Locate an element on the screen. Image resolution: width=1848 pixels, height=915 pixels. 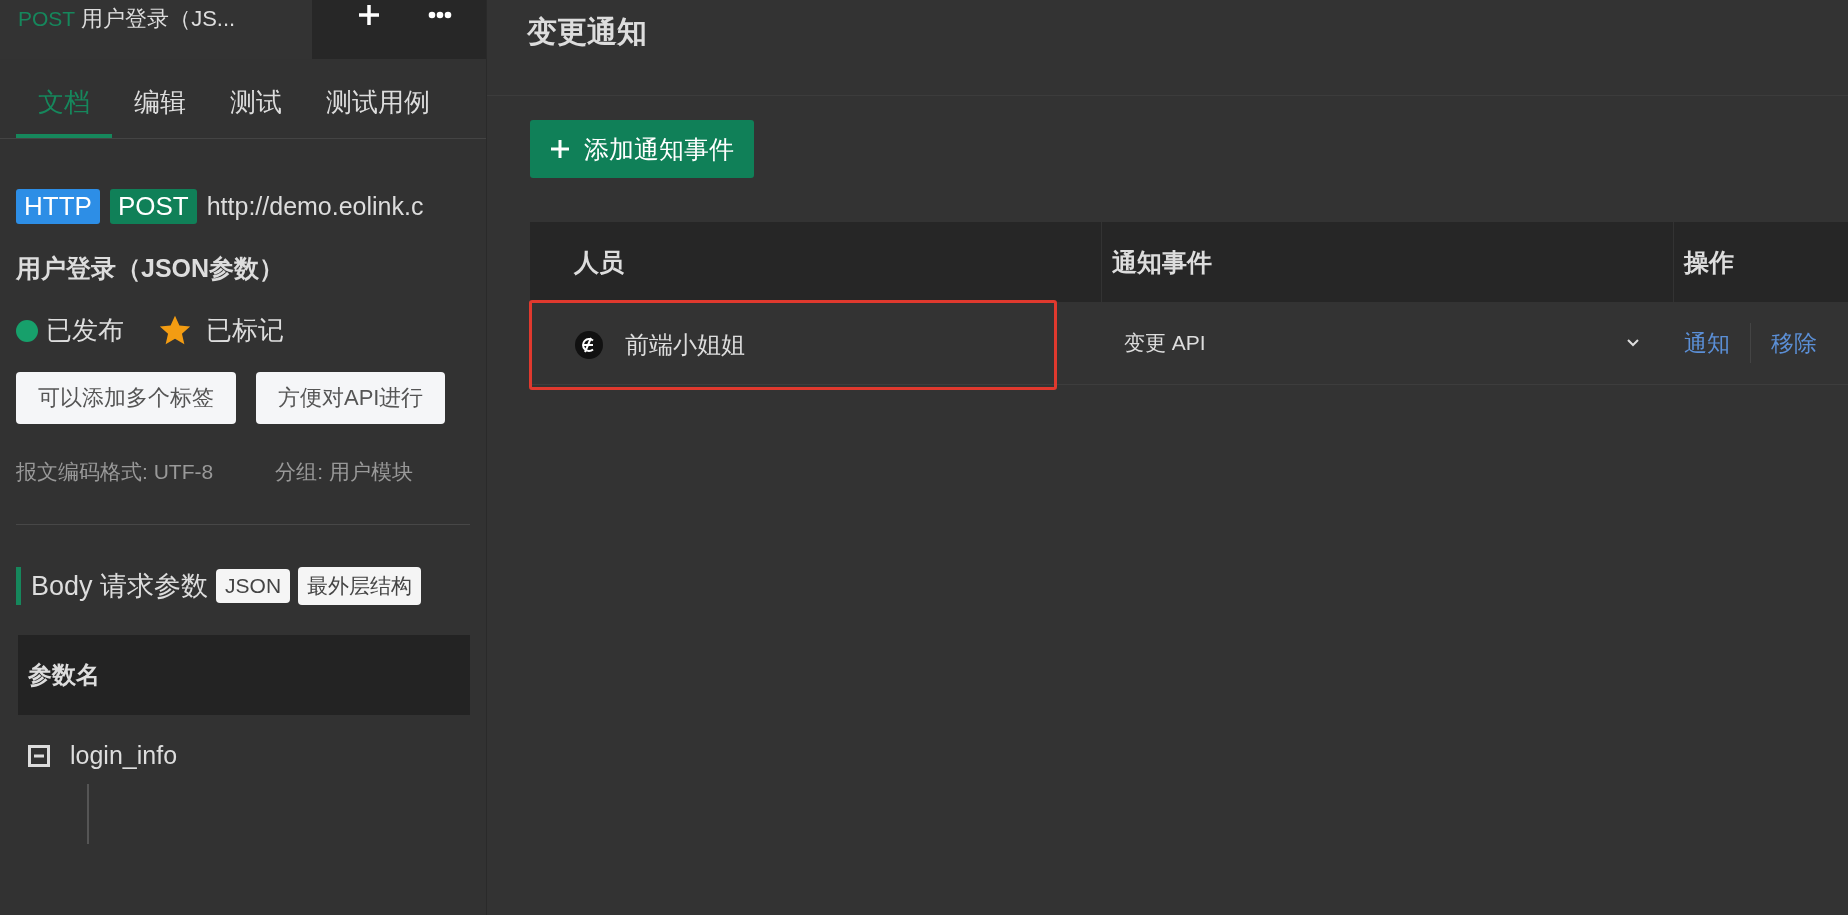
api-name: 用户登录（JSON参数） is located at coordinates (151, 268).